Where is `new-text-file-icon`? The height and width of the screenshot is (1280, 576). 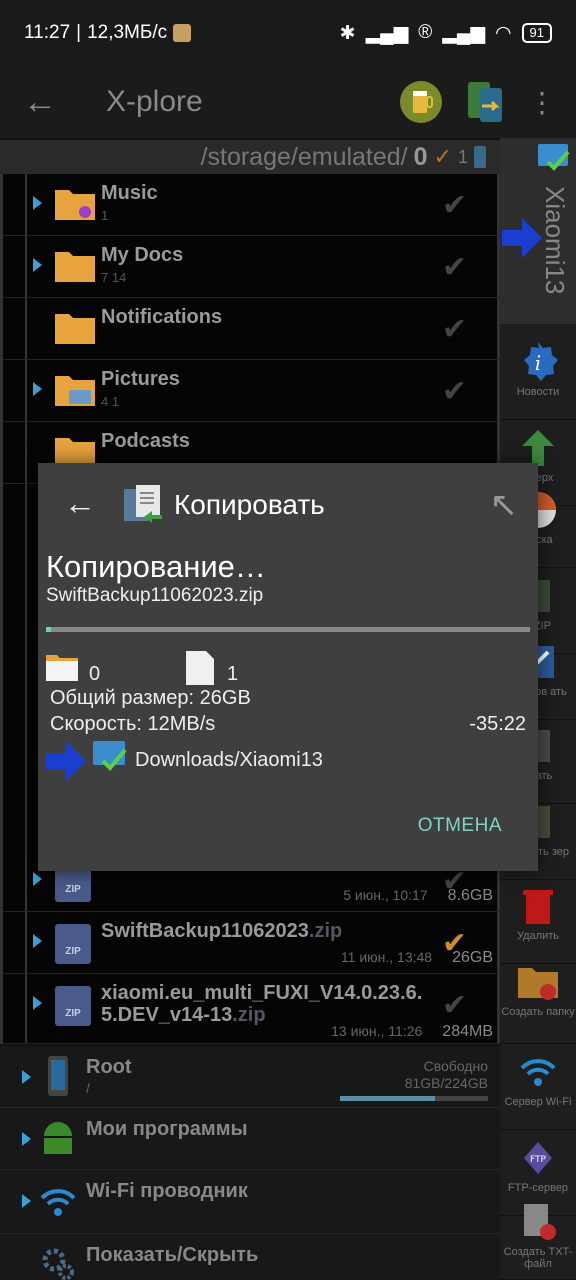 new-text-file-icon is located at coordinates (540, 1222).